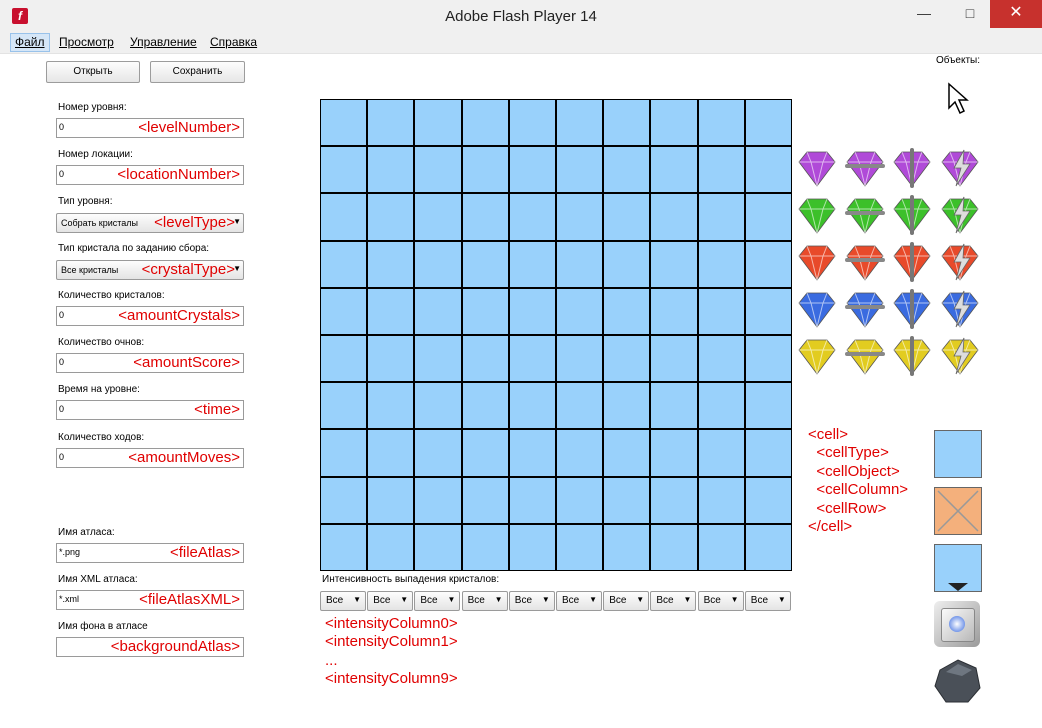 Image resolution: width=1042 pixels, height=728 pixels. What do you see at coordinates (150, 553) in the screenshot?
I see `file-atlas-field: *.png <fileAtlas>` at bounding box center [150, 553].